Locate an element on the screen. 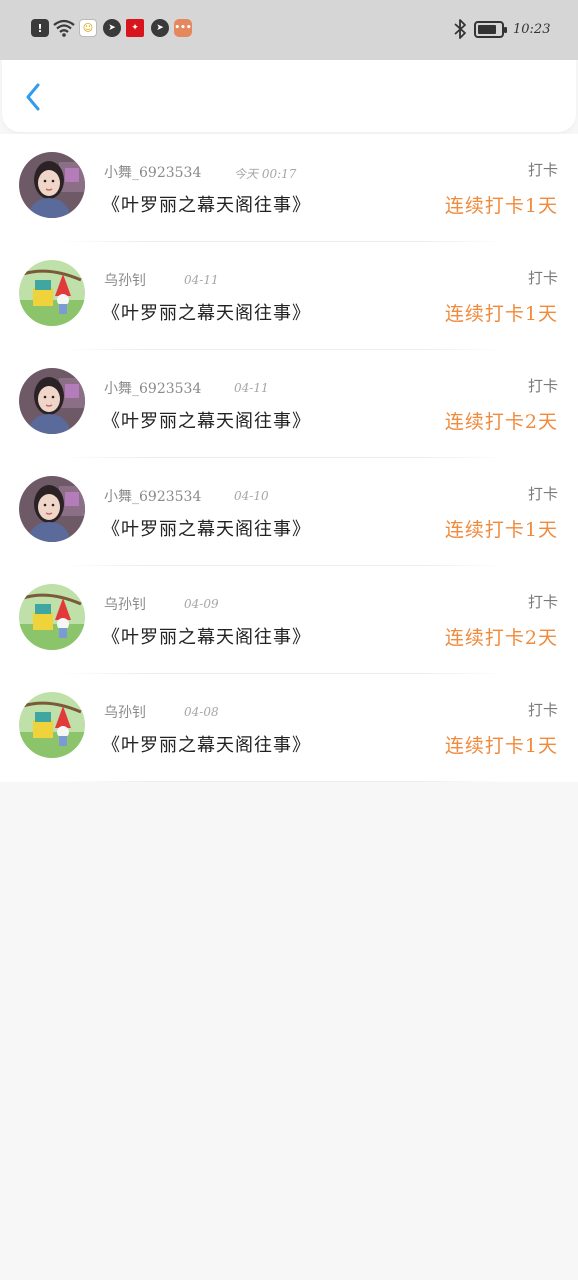 The height and width of the screenshot is (1280, 578). post-time: 今天 00:17 is located at coordinates (265, 174).